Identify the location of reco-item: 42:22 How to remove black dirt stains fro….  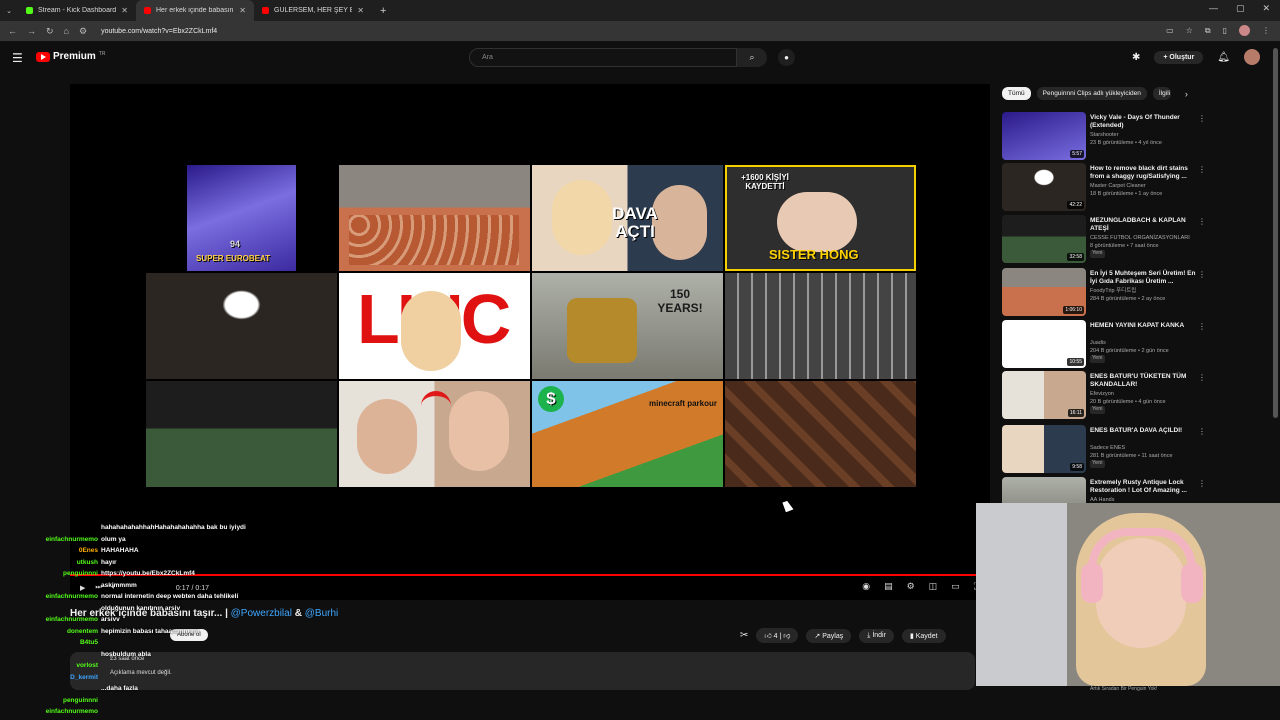
(1107, 188).